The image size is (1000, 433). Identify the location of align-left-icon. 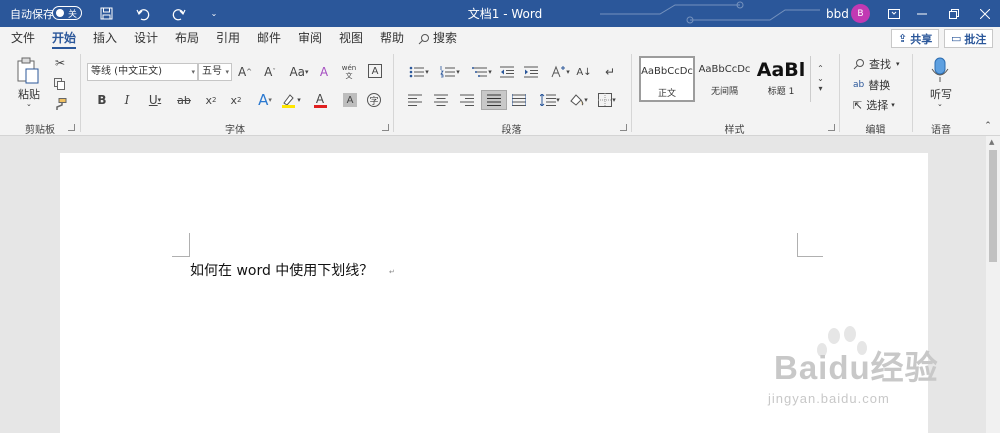
(415, 100).